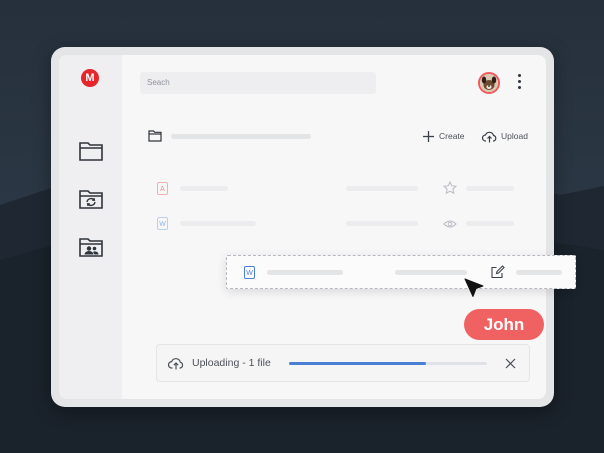 The image size is (604, 453). I want to click on mouse-cursor-icon, so click(474, 287).